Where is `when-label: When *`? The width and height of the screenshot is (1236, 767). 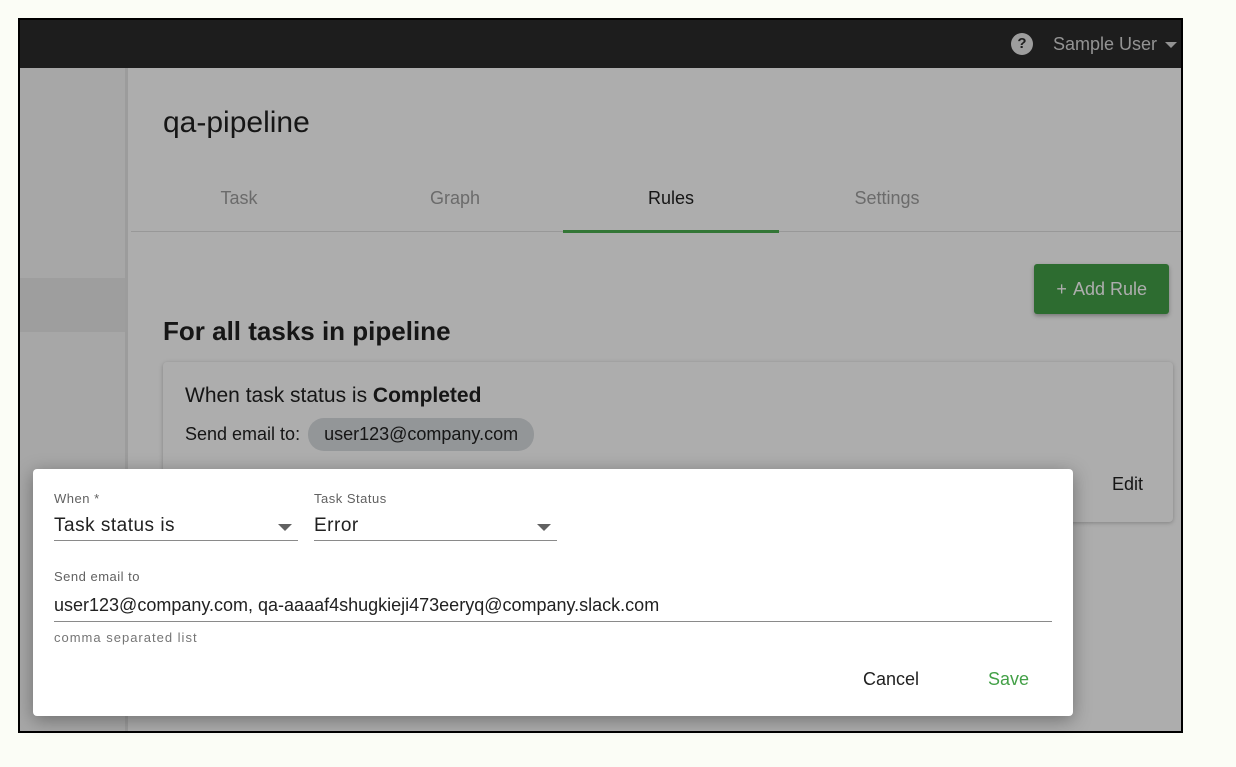
when-label: When * is located at coordinates (77, 498).